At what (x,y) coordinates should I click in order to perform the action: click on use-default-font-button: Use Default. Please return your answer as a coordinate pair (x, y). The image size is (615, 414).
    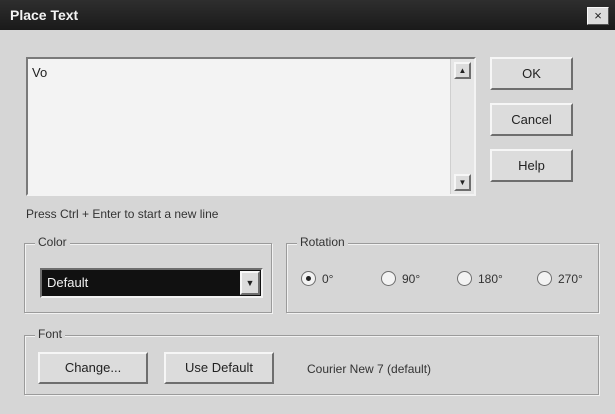
    Looking at the image, I should click on (219, 368).